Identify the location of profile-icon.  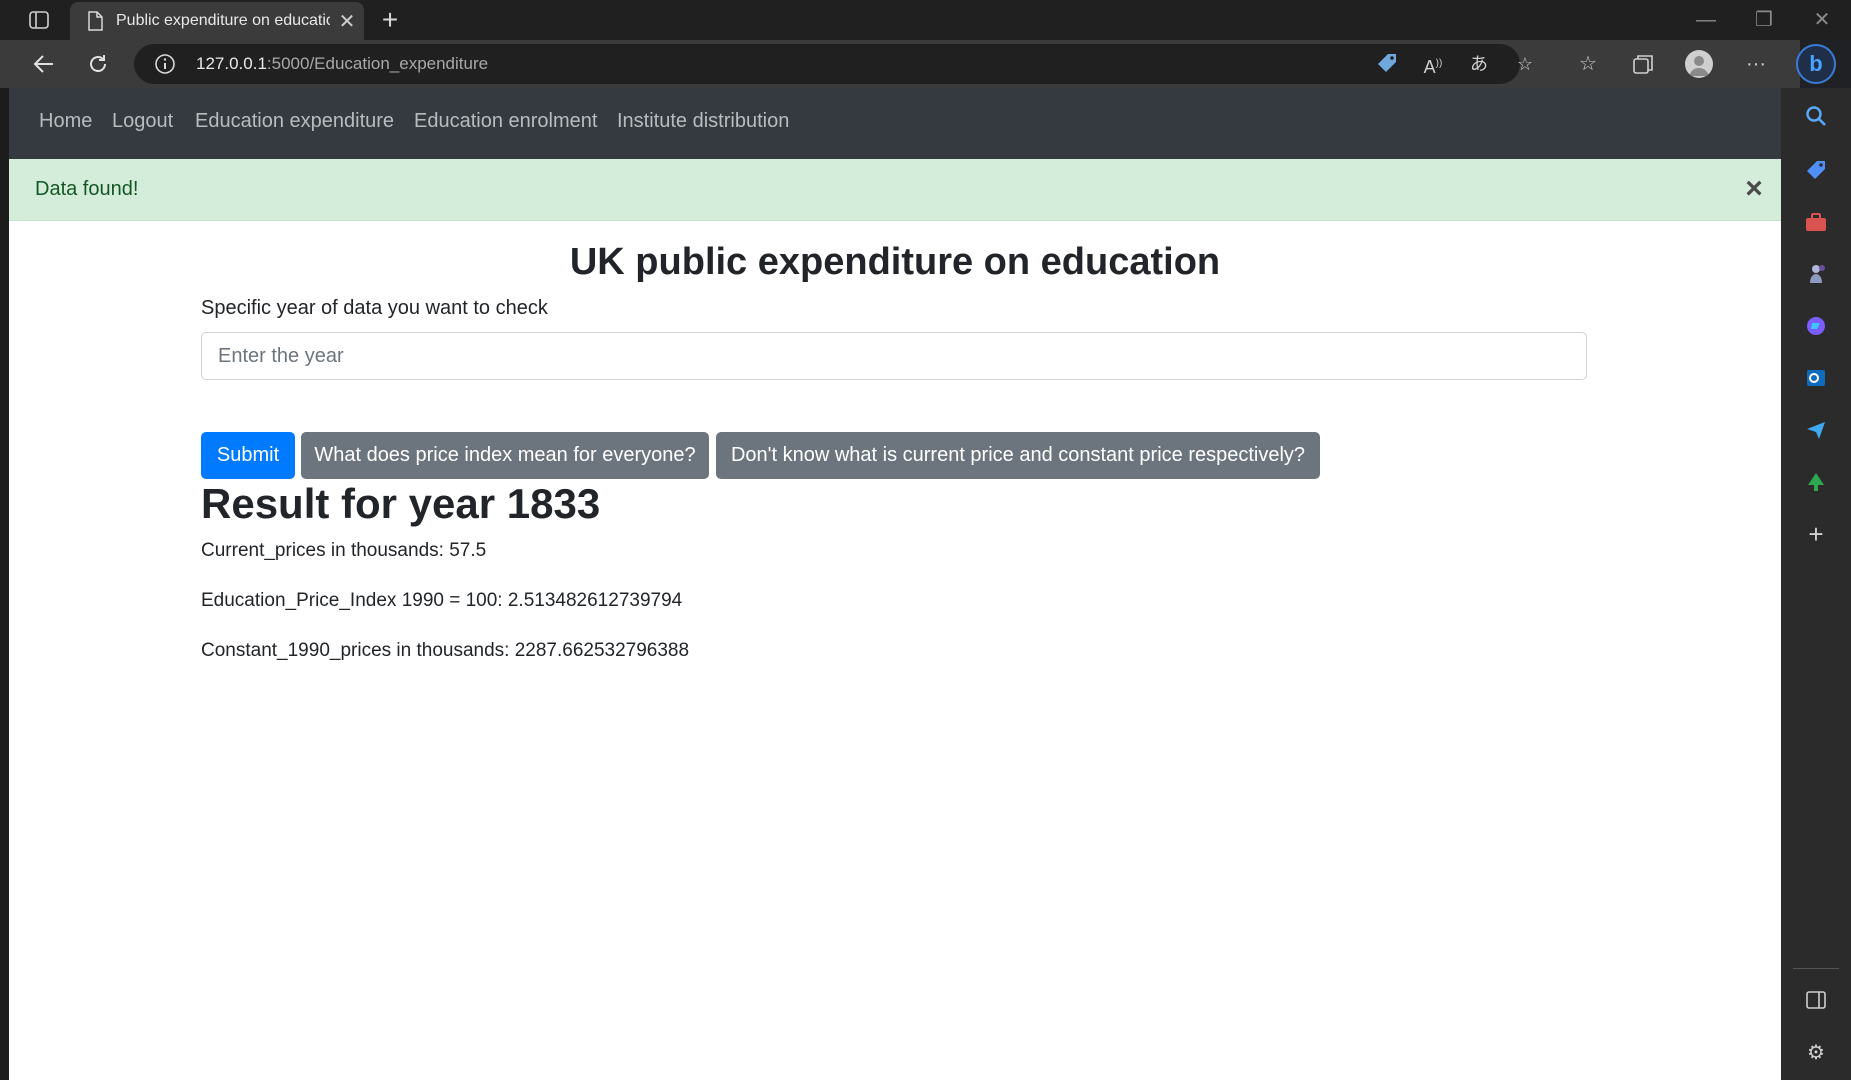
(1699, 64).